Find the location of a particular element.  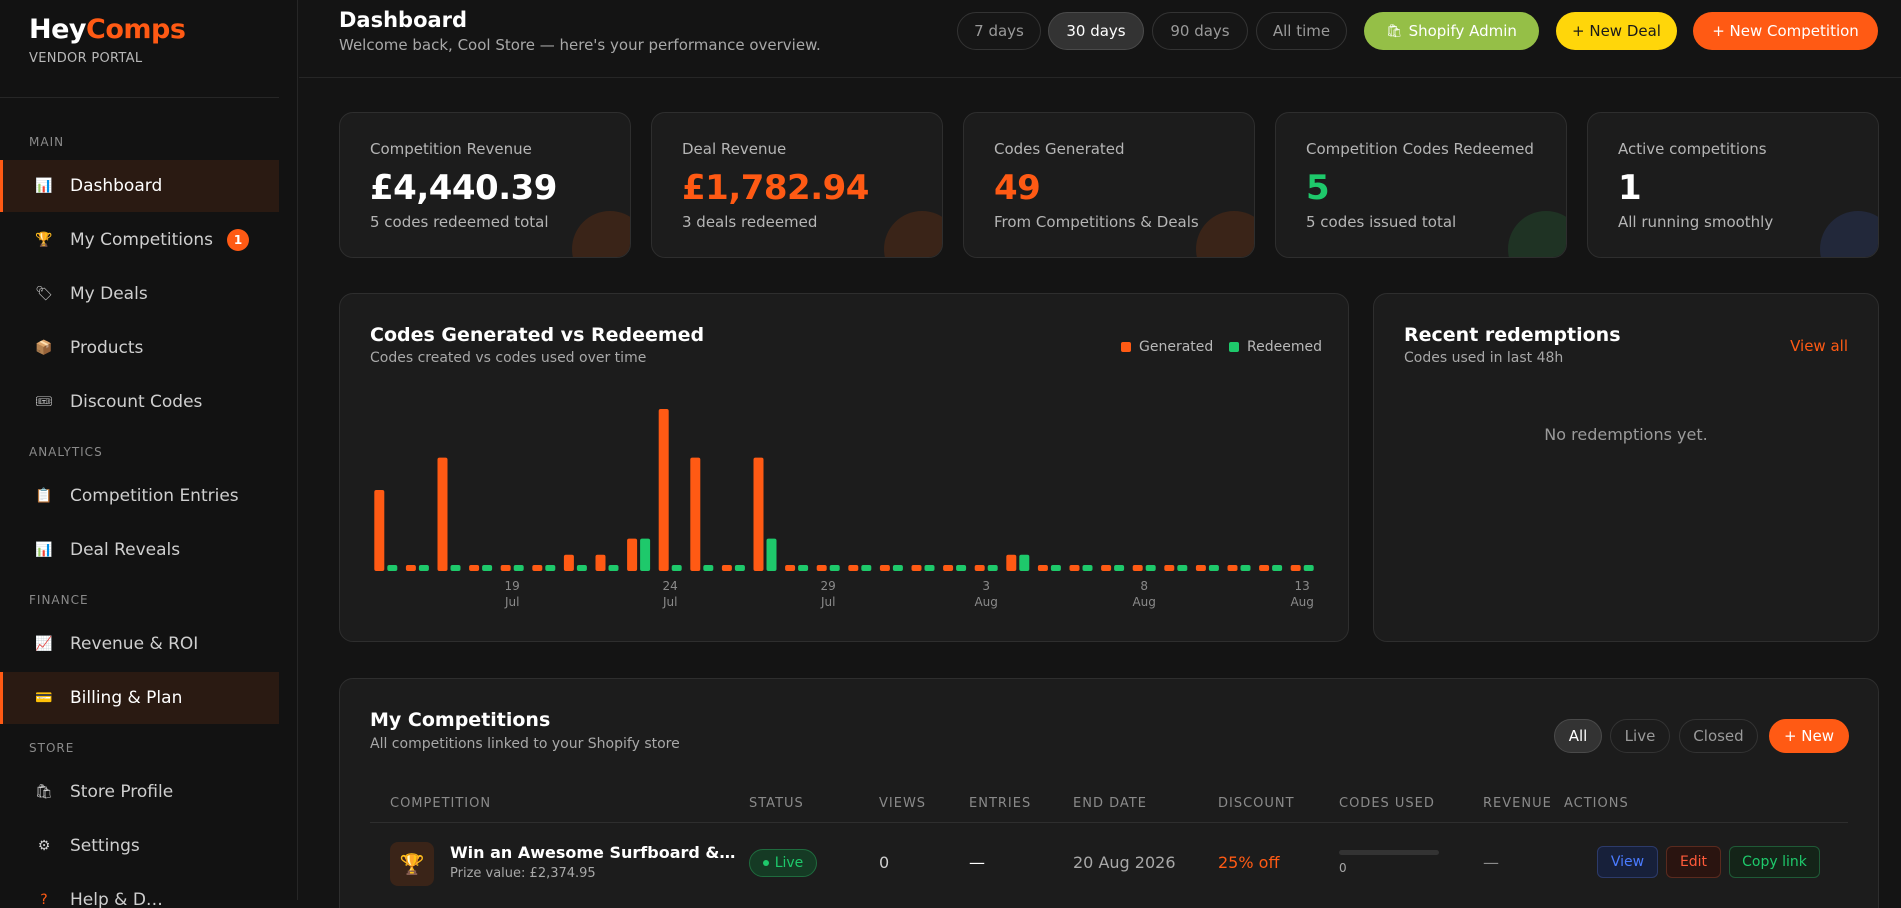

sidebar-item-competition-entries: 📋 Competition Entries is located at coordinates (139, 496).